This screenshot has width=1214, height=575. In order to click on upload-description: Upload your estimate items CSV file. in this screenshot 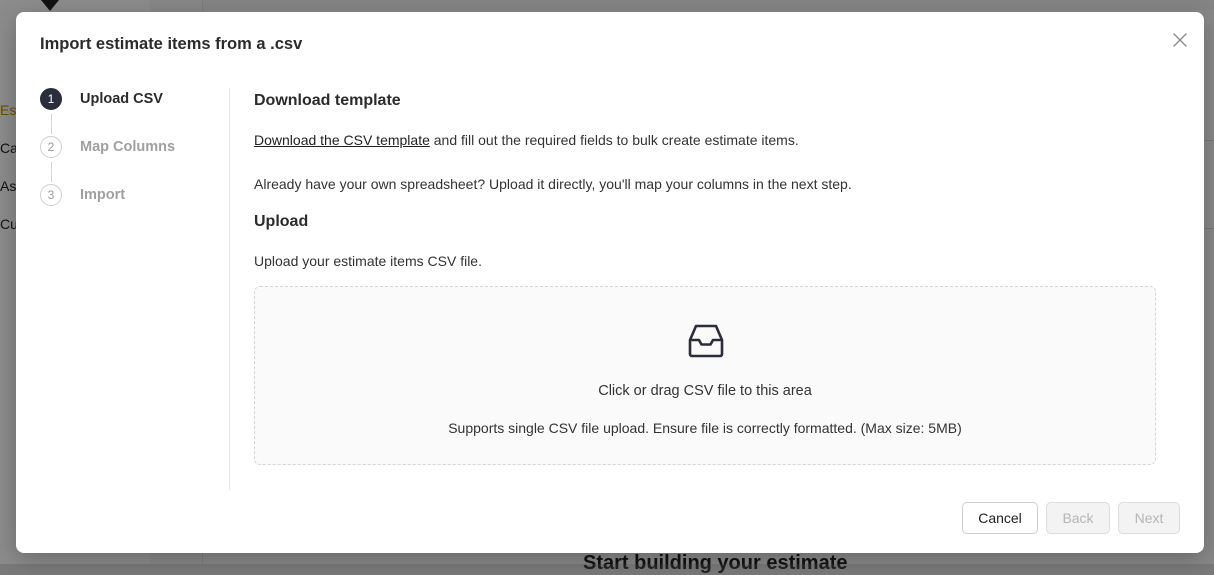, I will do `click(368, 261)`.